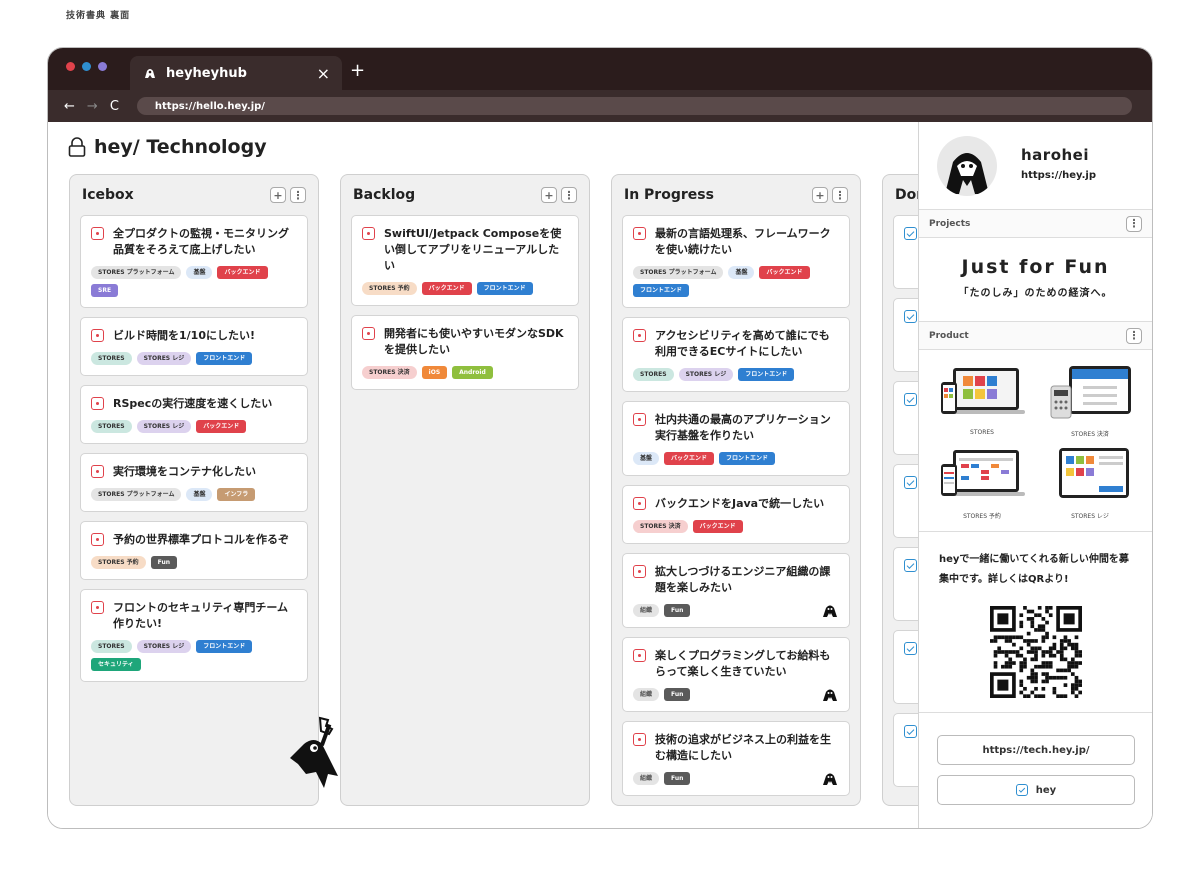 The width and height of the screenshot is (1200, 876). I want to click on product-stores-reserve: STORES 予約, so click(982, 483).